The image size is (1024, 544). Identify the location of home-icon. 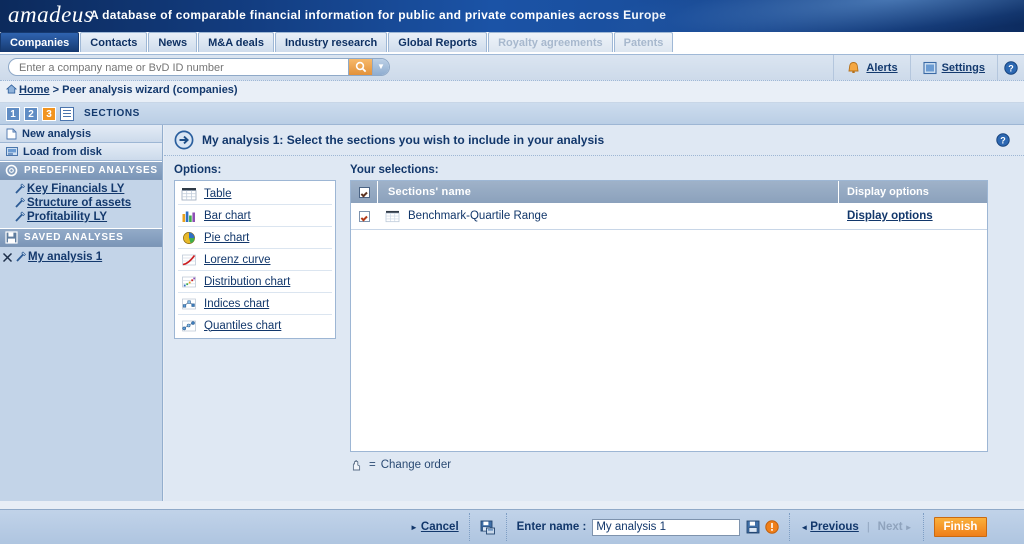
(11, 89).